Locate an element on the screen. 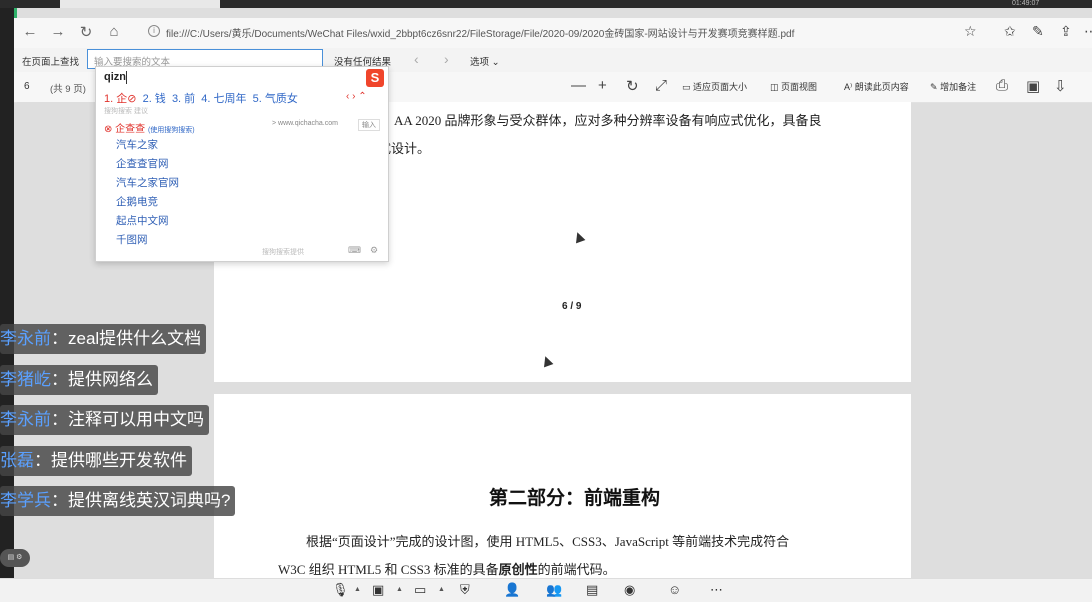 This screenshot has width=1092, height=602. read-aloud-button: A⁾ 朗读此页内容 is located at coordinates (876, 86).